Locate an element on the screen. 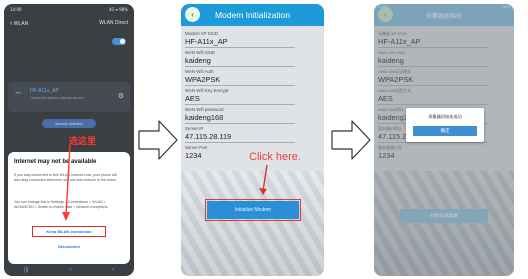  field-input-wan-password: kaideng168 is located at coordinates (240, 118).